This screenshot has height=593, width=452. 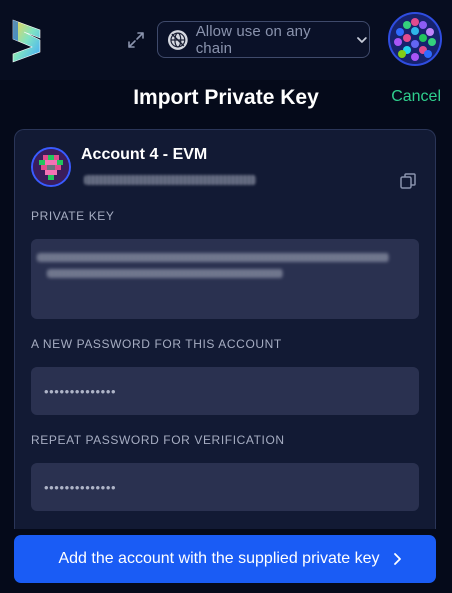 I want to click on repeat-password-label: REPEAT PASSWORD FOR VERIFICATION, so click(x=158, y=440).